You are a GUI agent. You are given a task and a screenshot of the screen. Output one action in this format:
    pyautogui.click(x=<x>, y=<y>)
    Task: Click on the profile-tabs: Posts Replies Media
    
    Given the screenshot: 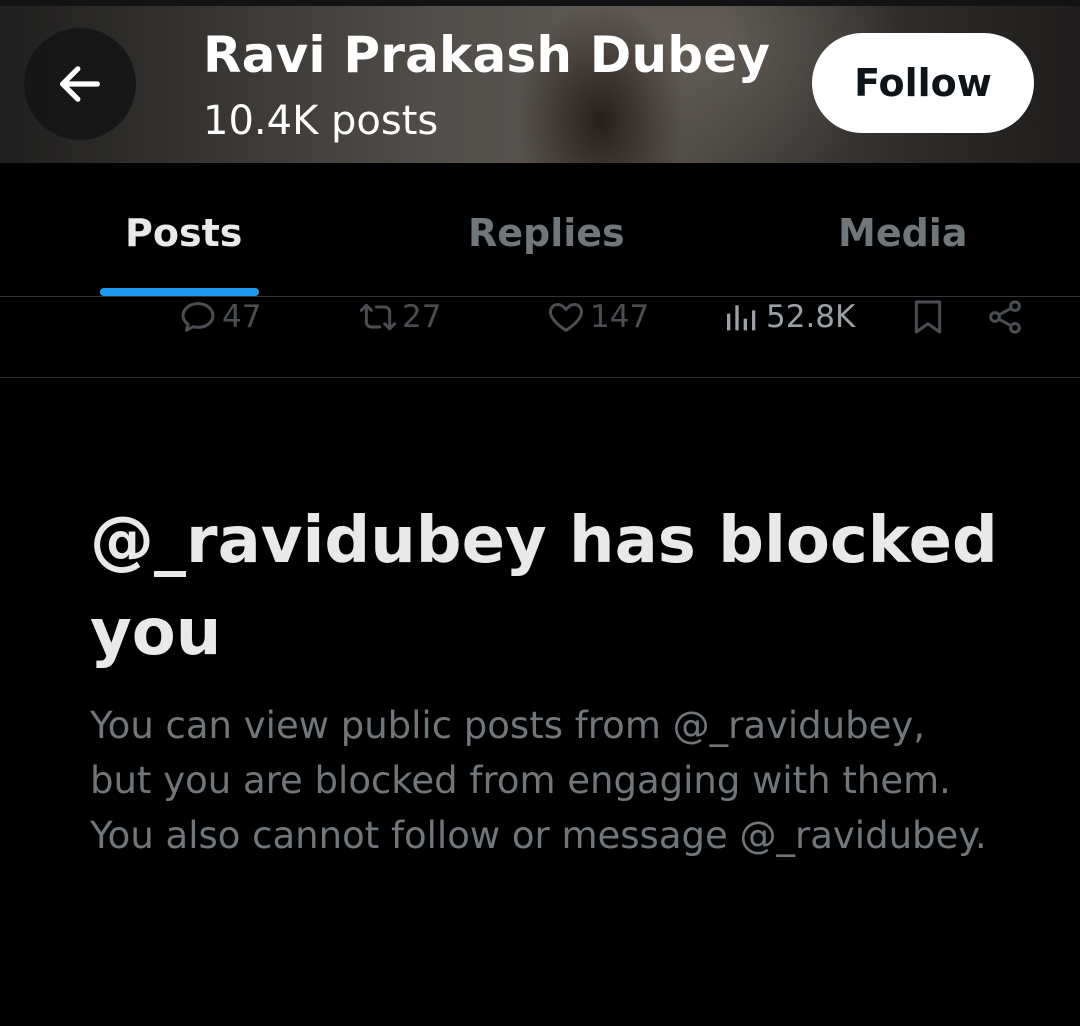 What is the action you would take?
    pyautogui.click(x=540, y=229)
    